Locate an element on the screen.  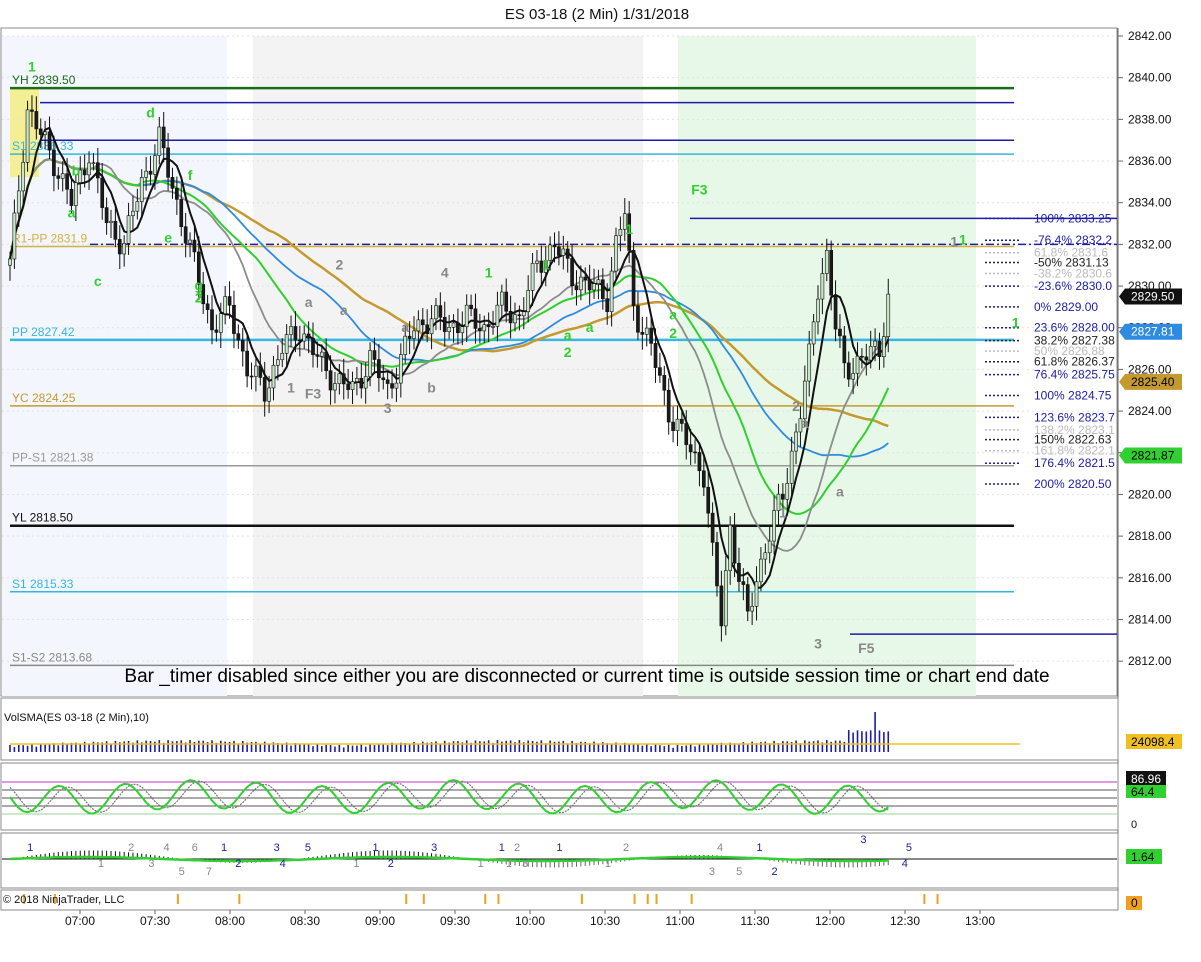
oscillator-wave-label: 5 is located at coordinates (739, 872).